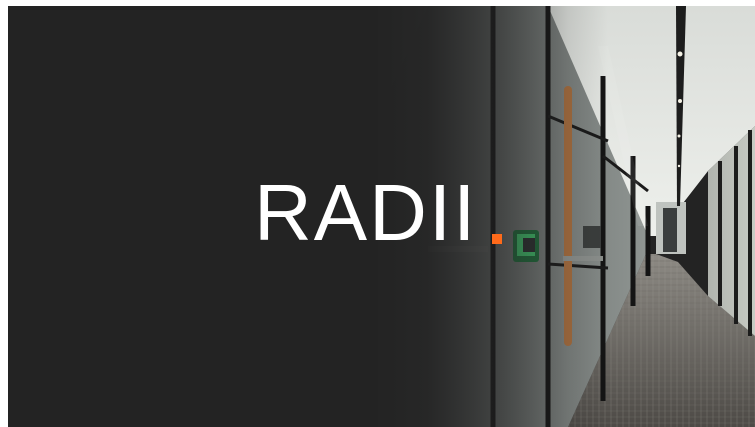 The height and width of the screenshot is (427, 755). What do you see at coordinates (497, 239) in the screenshot?
I see `brand-accent-square` at bounding box center [497, 239].